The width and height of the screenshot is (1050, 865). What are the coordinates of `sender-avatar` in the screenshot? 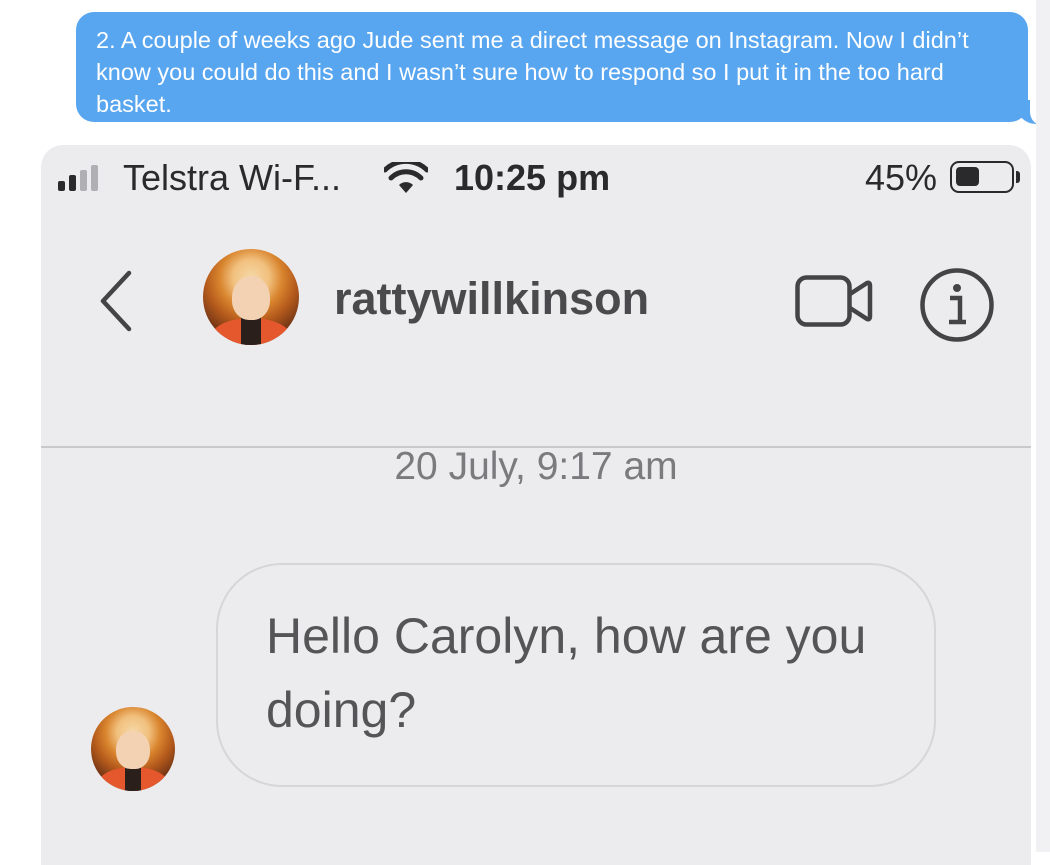 It's located at (133, 749).